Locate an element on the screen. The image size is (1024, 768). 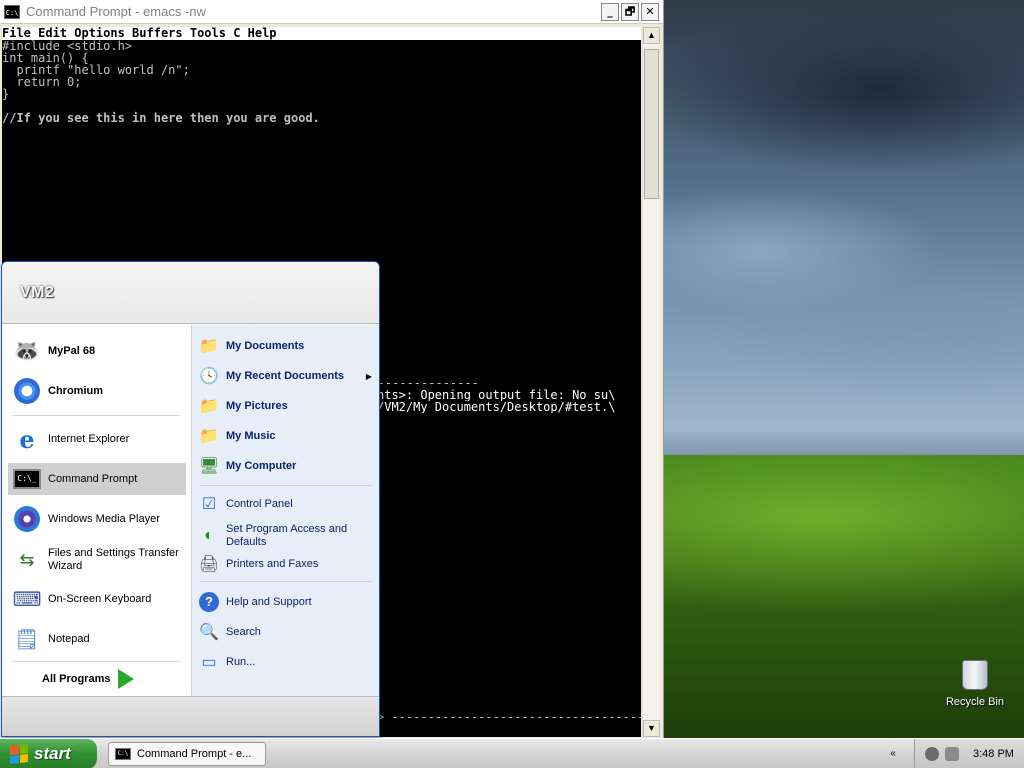
recent-command-prompt: C:\_ Command Prompt is located at coordinates (97, 479).